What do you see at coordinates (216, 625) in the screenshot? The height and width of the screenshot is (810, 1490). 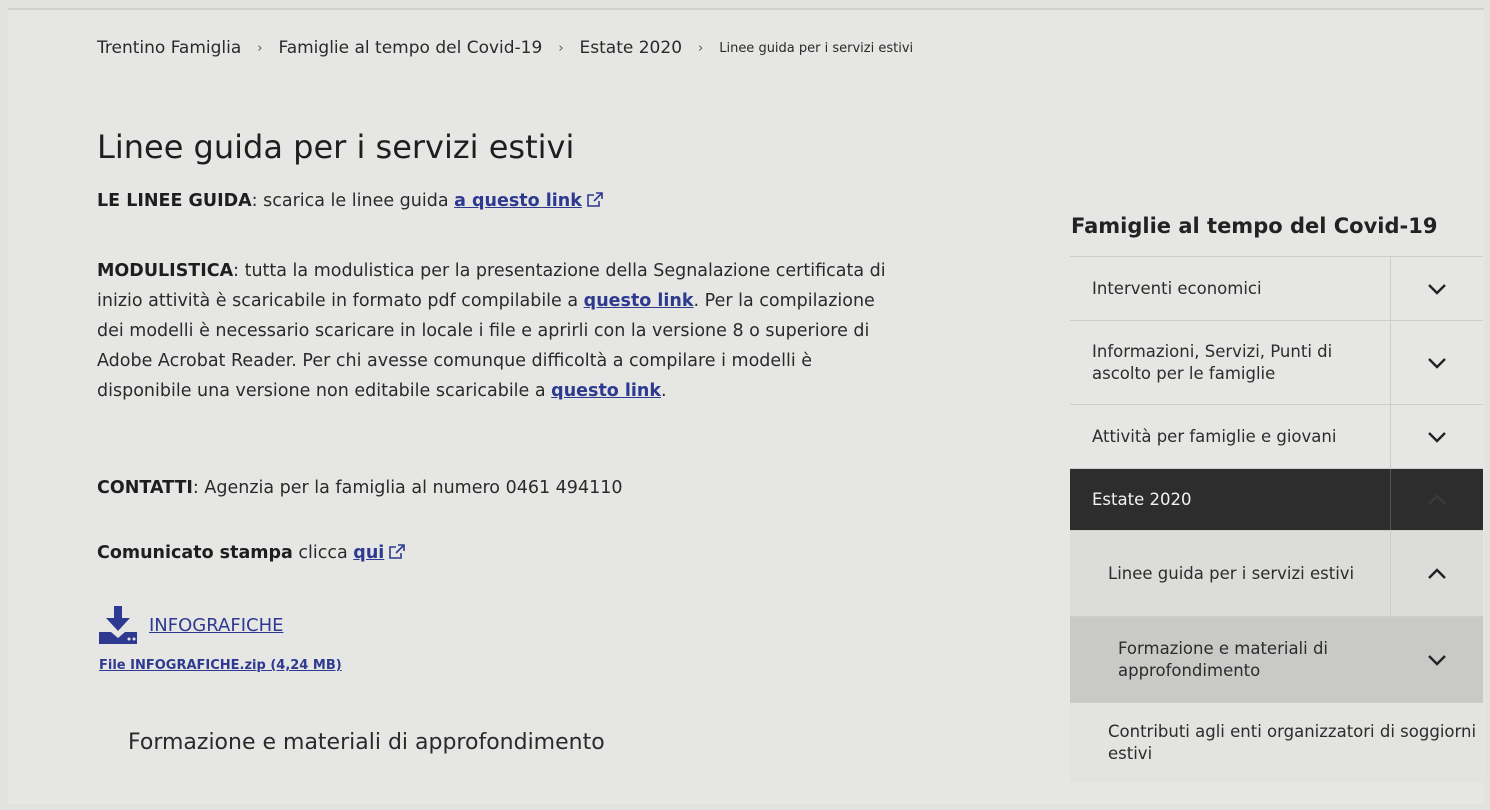 I see `infografiche-link: INFOGRAFICHE` at bounding box center [216, 625].